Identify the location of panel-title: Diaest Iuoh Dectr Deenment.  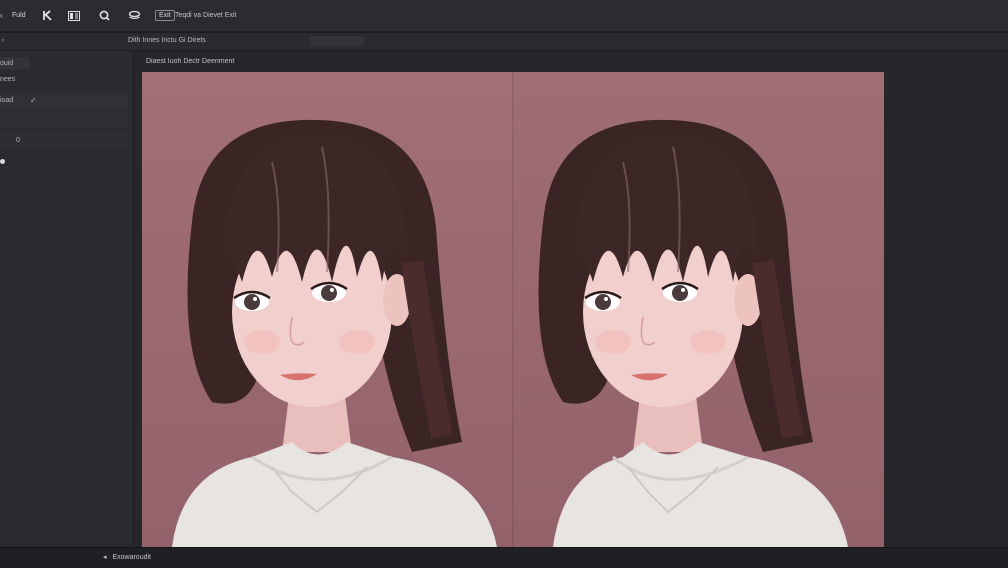
(190, 61).